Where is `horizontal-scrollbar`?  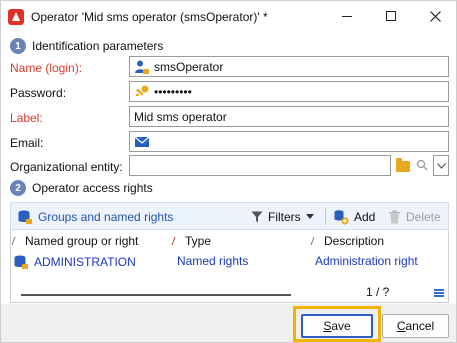 horizontal-scrollbar is located at coordinates (156, 295).